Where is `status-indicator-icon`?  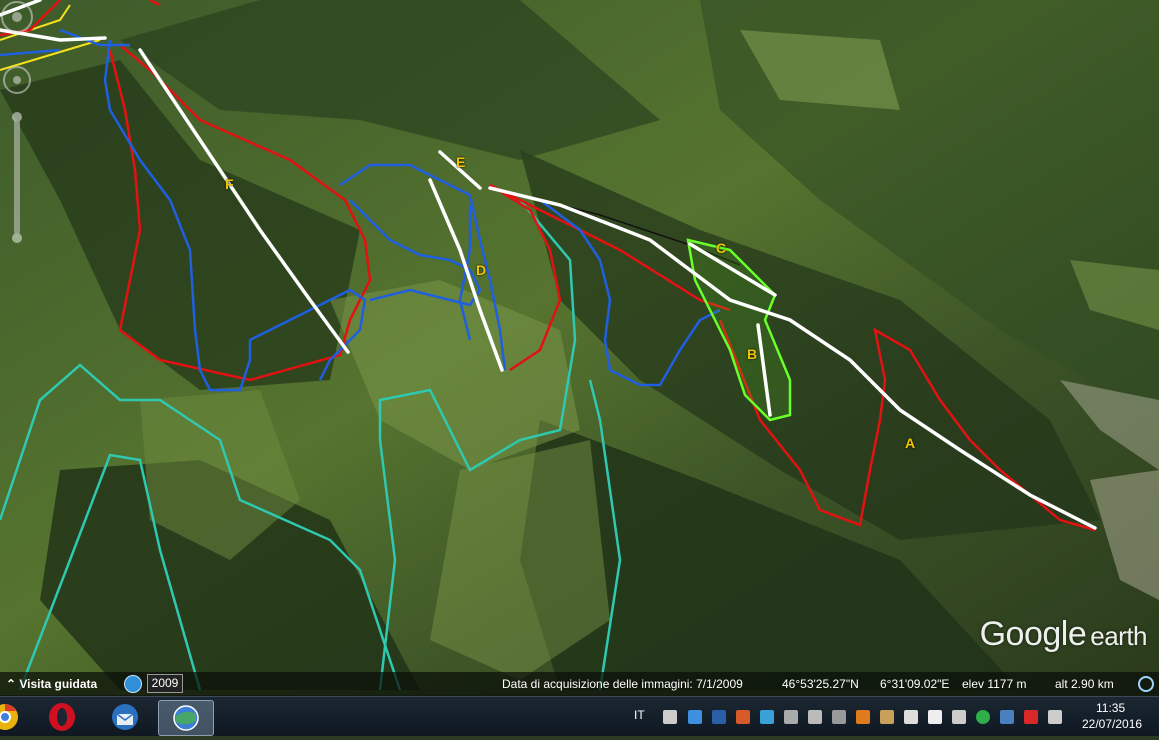 status-indicator-icon is located at coordinates (1146, 684).